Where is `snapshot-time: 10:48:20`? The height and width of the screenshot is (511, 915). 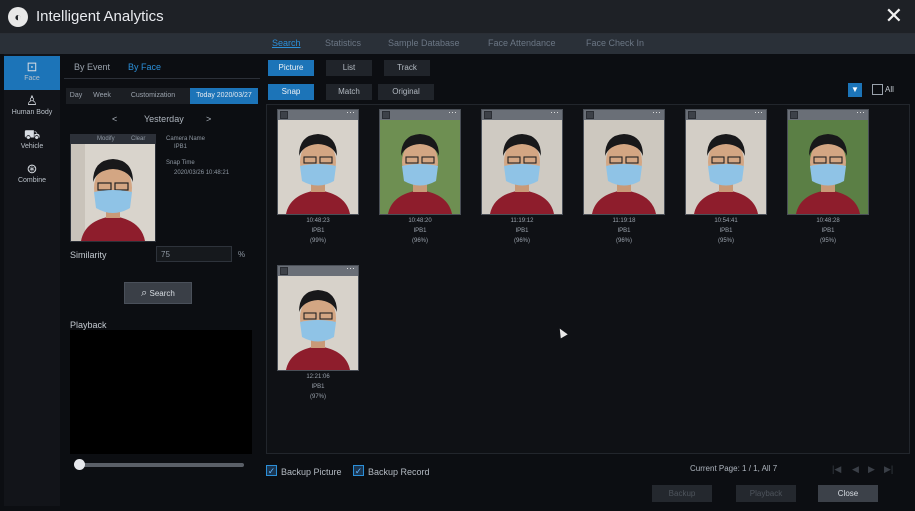
snapshot-time: 10:48:20 is located at coordinates (420, 221).